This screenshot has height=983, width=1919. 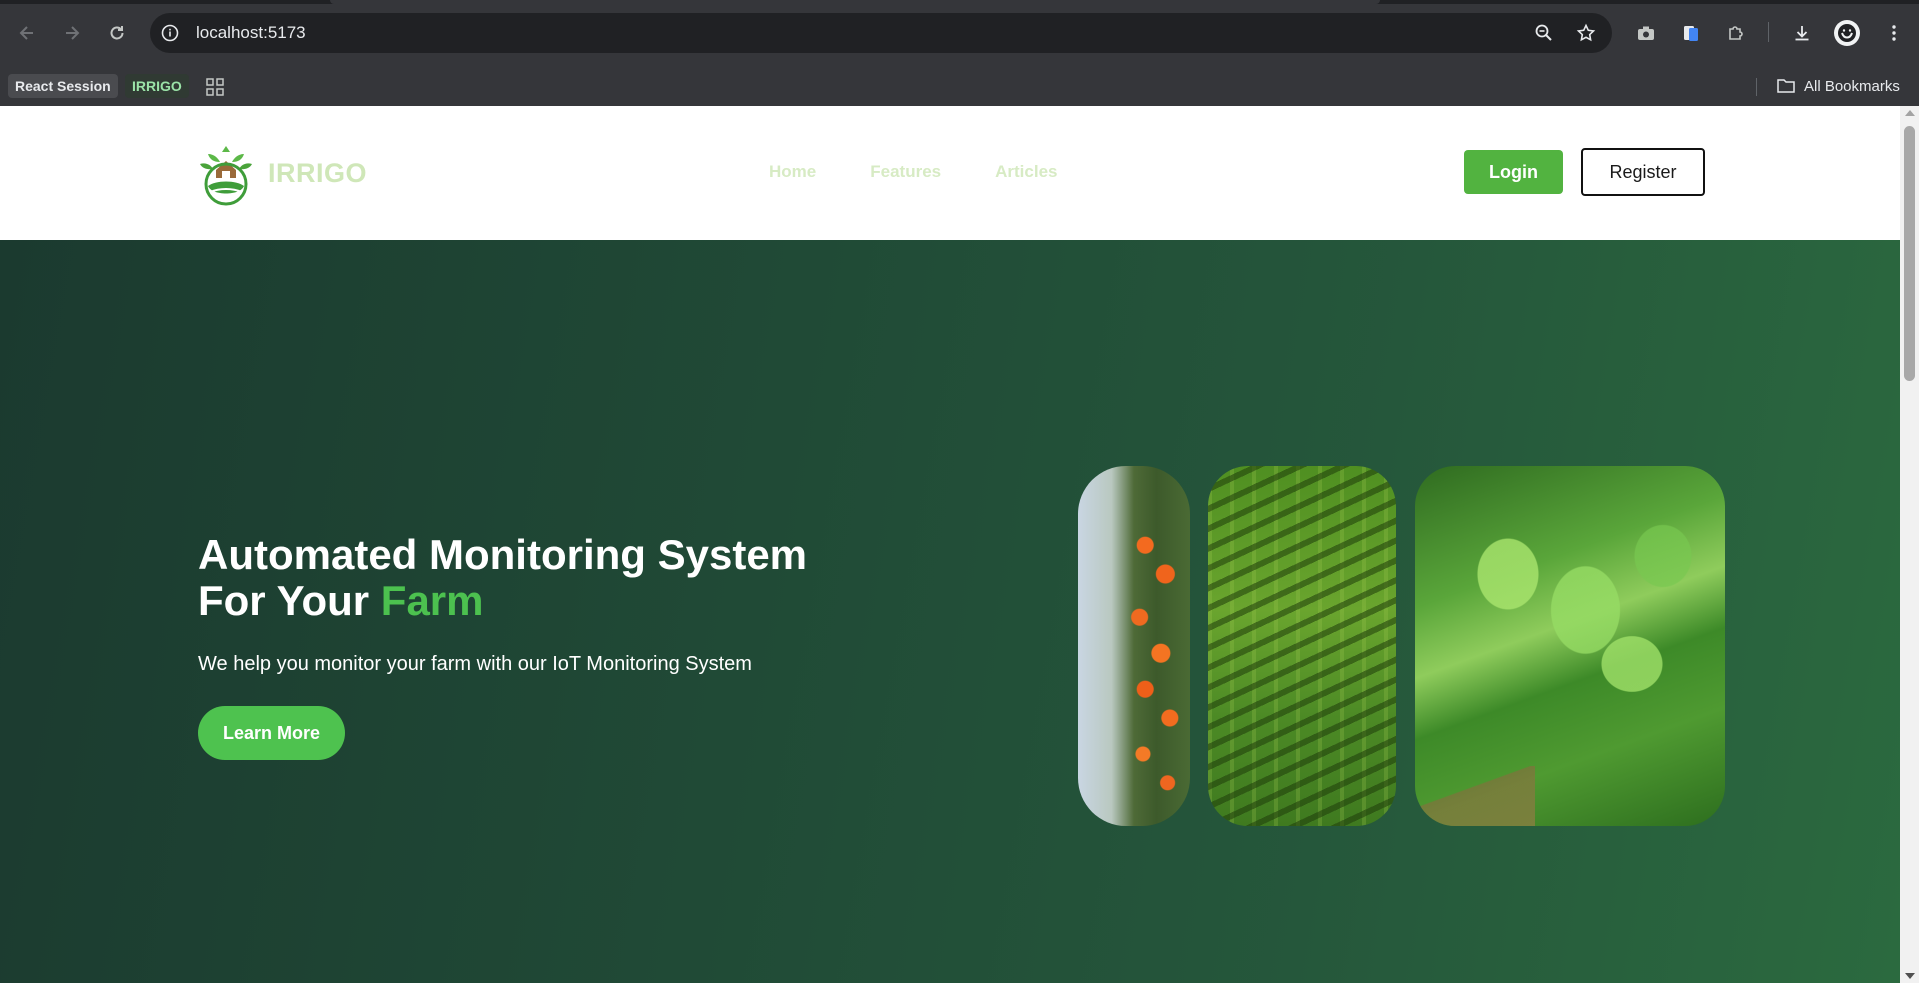 I want to click on extension-docs-icon, so click(x=1691, y=33).